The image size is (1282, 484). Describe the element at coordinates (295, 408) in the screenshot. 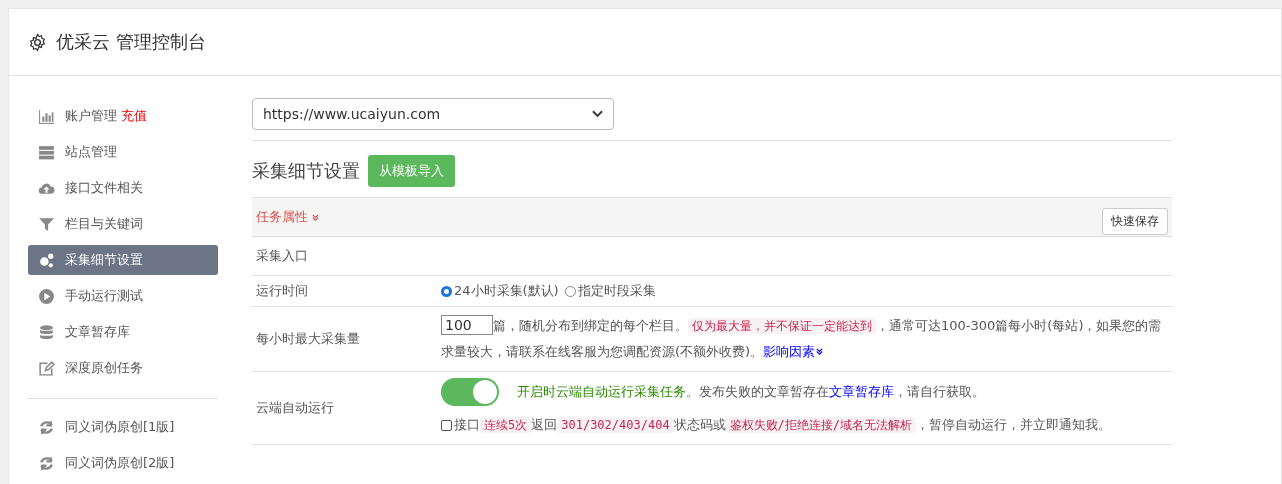

I see `row-label: 云端自动运行` at that location.